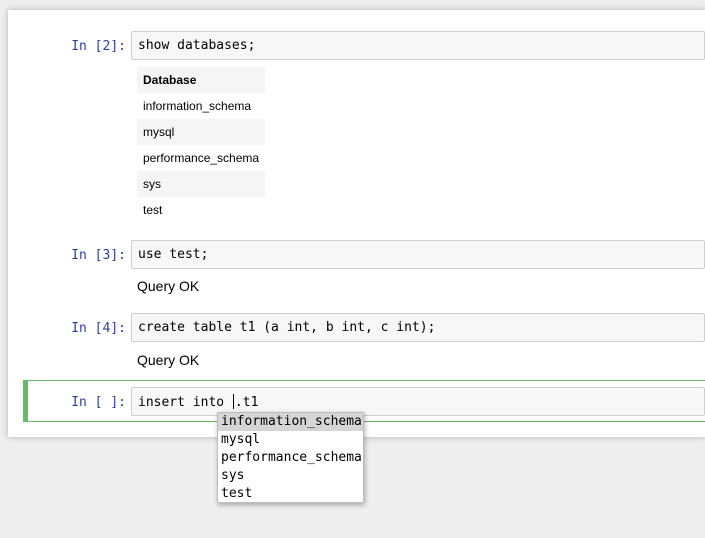 This screenshot has height=538, width=705. I want to click on table-cell: performance_schema, so click(201, 158).